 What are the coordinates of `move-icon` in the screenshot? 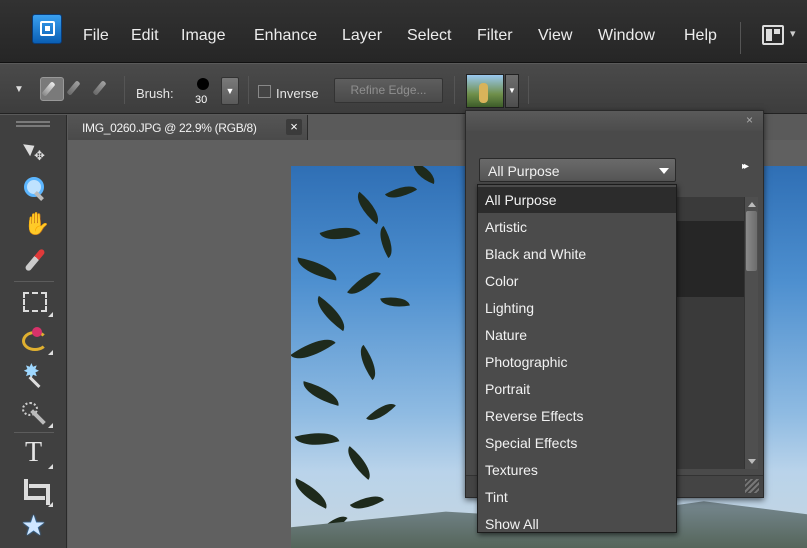 It's located at (34, 152).